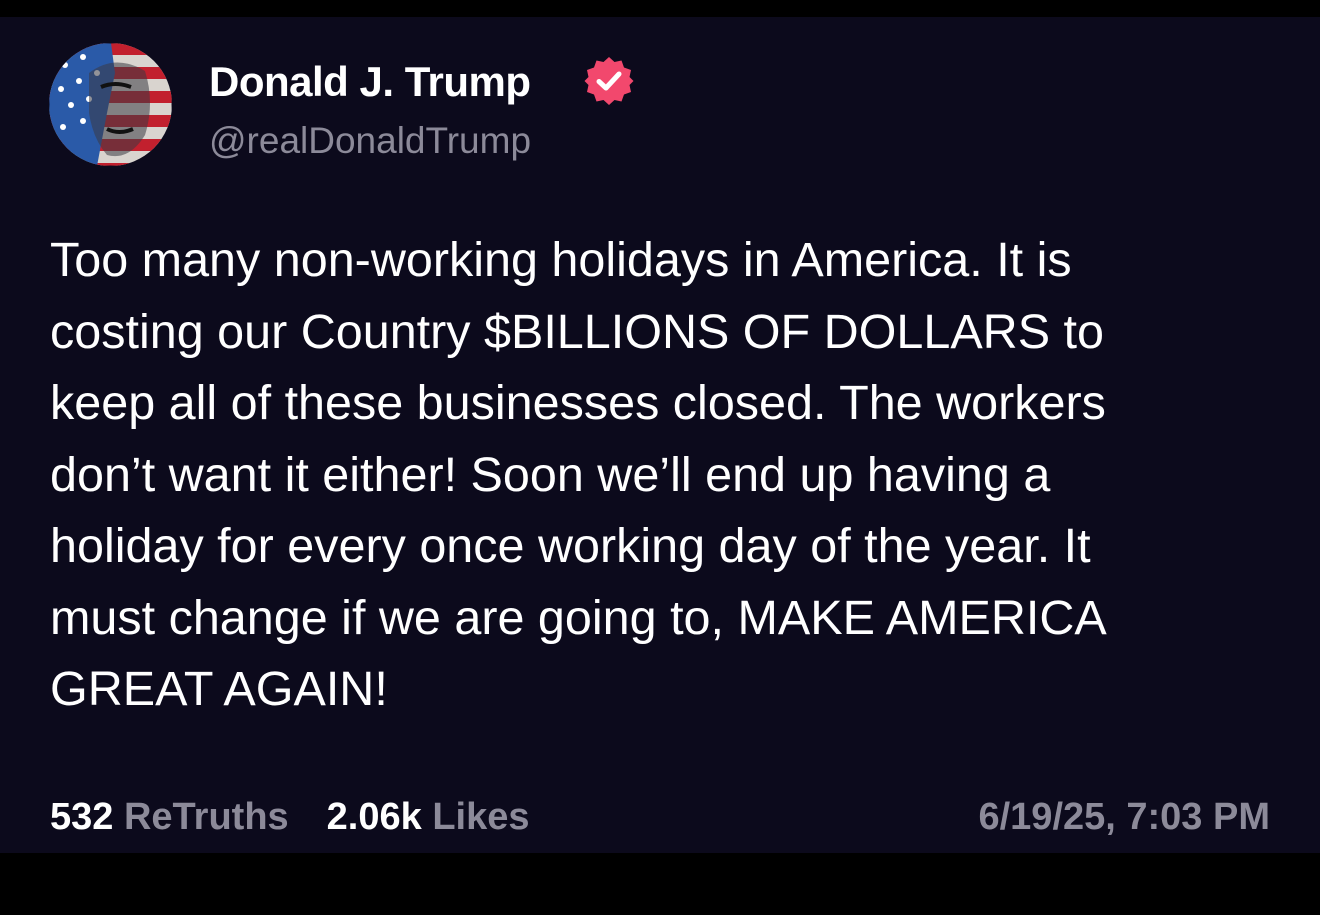 Image resolution: width=1320 pixels, height=915 pixels. I want to click on post-text-line: GREAT AGAIN!, so click(219, 689).